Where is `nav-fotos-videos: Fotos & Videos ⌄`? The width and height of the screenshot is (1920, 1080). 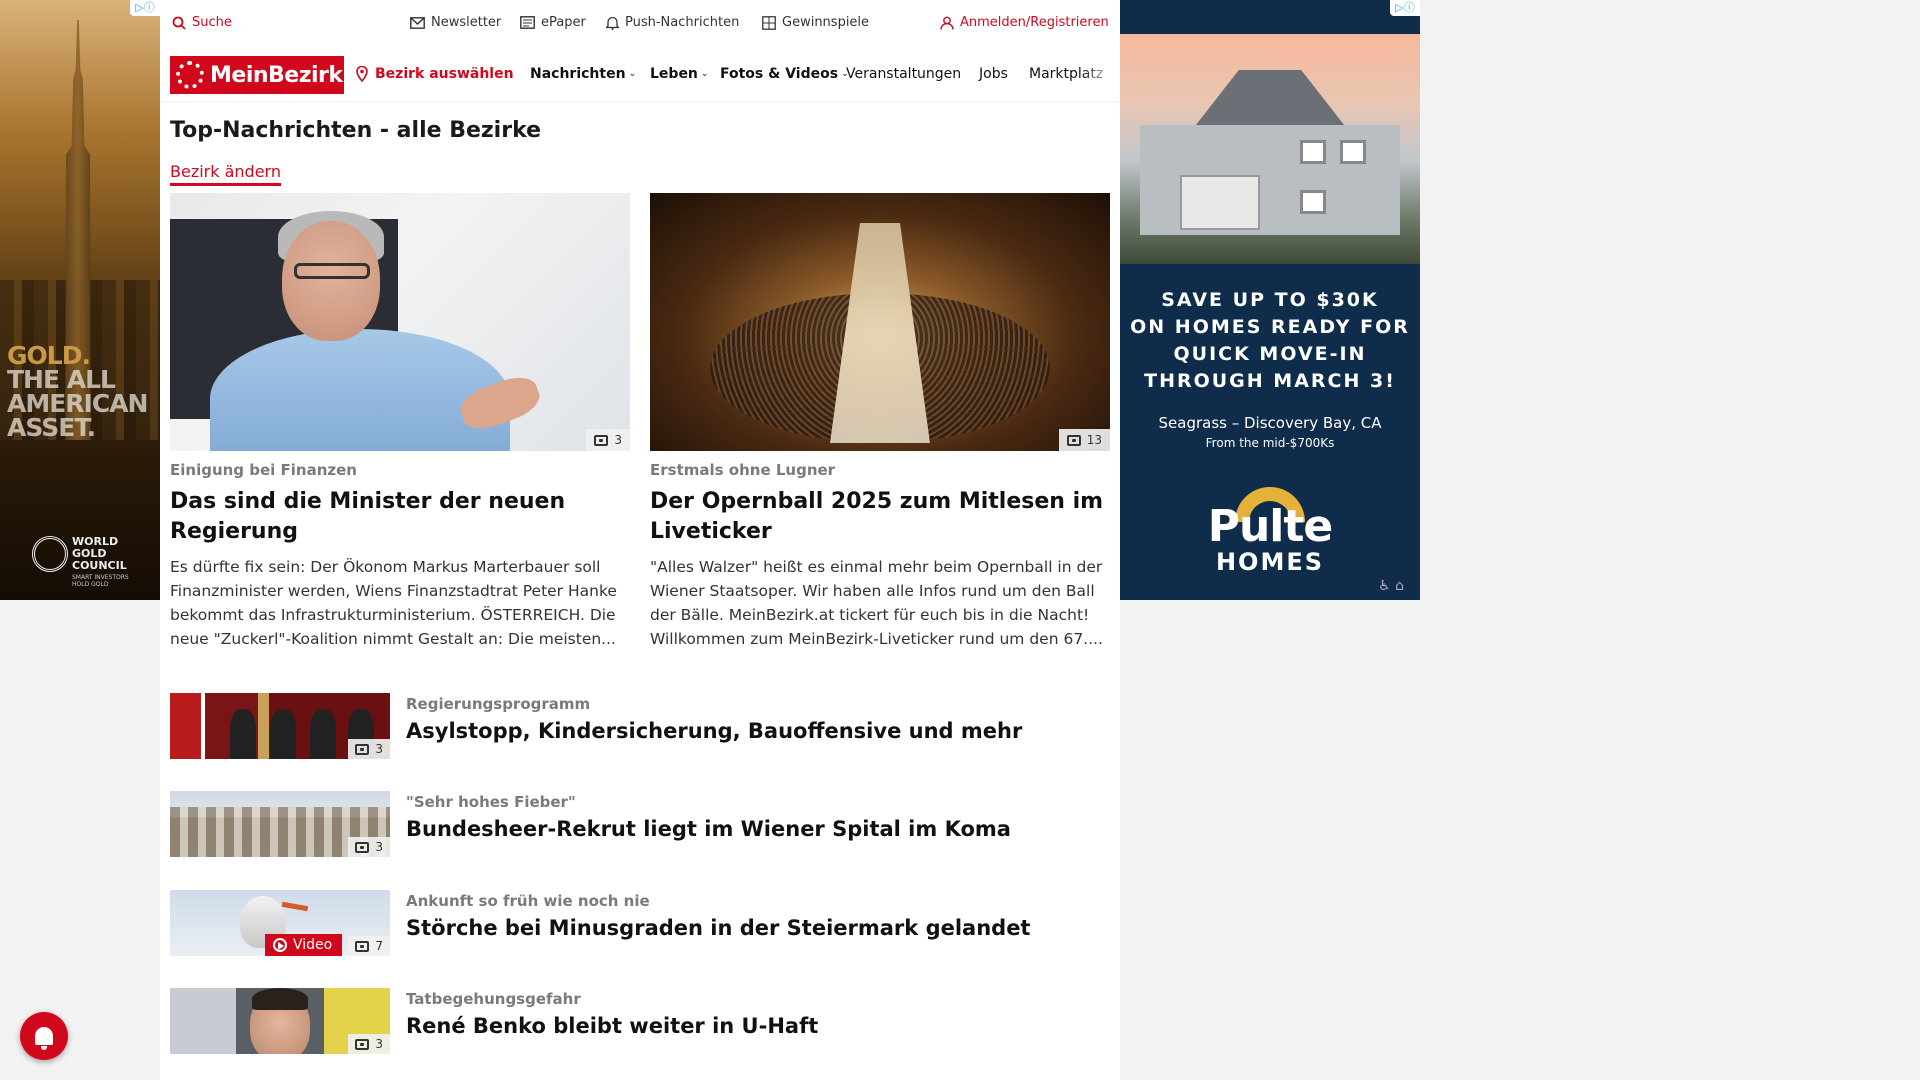
nav-fotos-videos: Fotos & Videos ⌄ is located at coordinates (784, 74).